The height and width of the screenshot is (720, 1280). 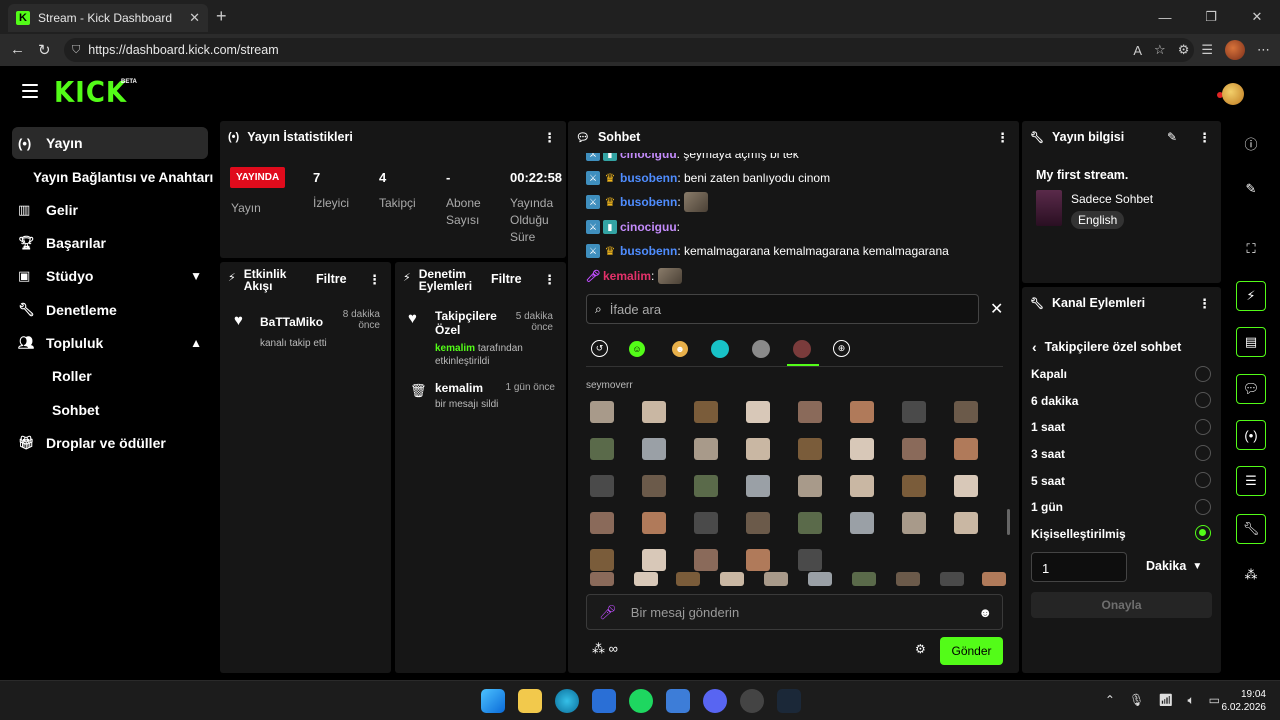 What do you see at coordinates (567, 701) in the screenshot?
I see `edge-browser-icon` at bounding box center [567, 701].